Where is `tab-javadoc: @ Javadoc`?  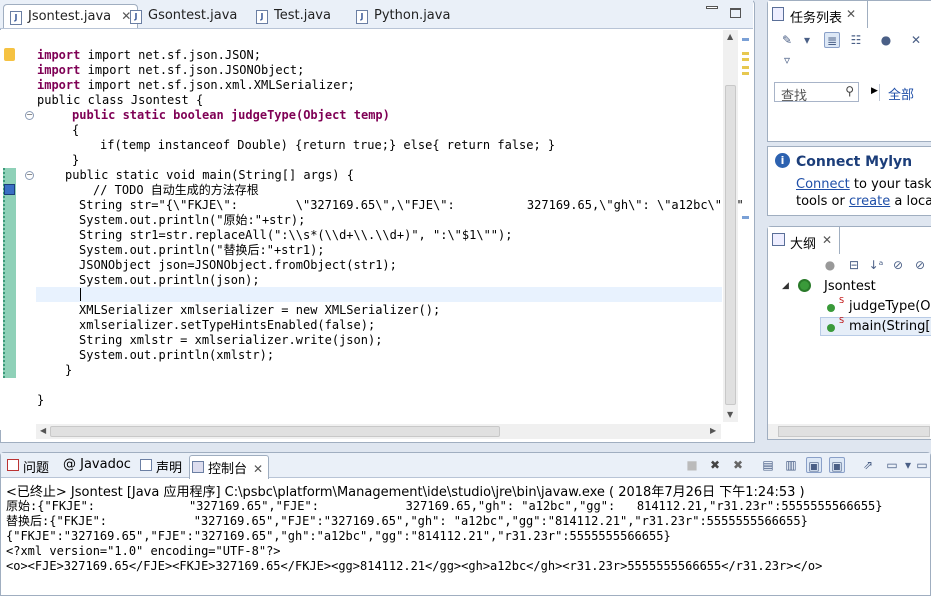 tab-javadoc: @ Javadoc is located at coordinates (95, 464).